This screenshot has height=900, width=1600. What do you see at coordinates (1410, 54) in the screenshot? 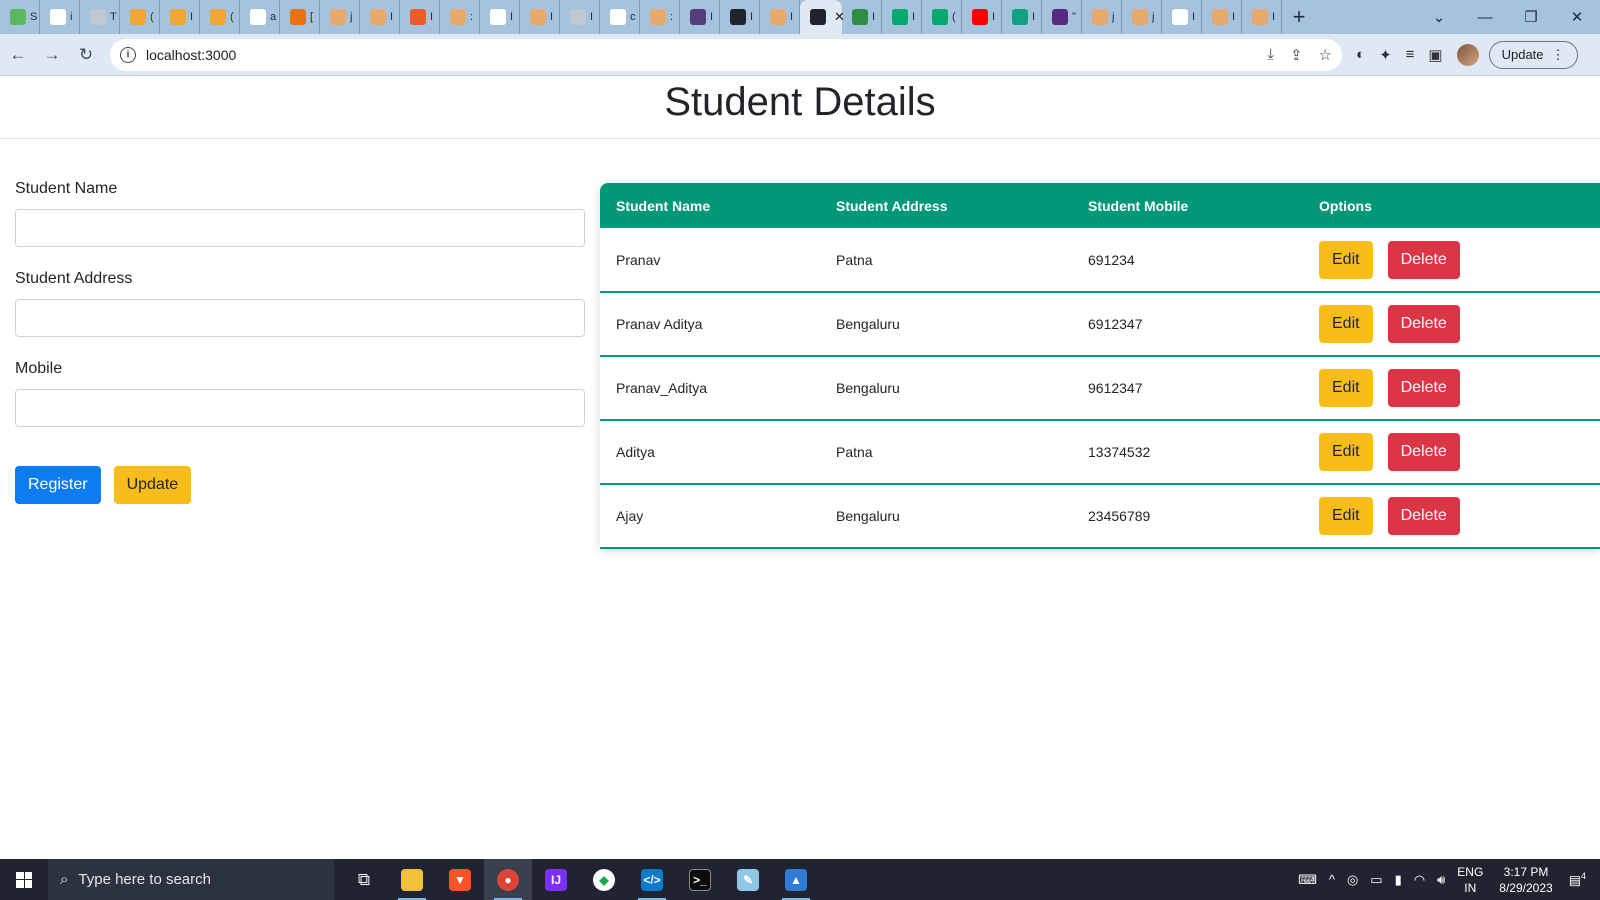
I see `media-queue-icon: ≡` at bounding box center [1410, 54].